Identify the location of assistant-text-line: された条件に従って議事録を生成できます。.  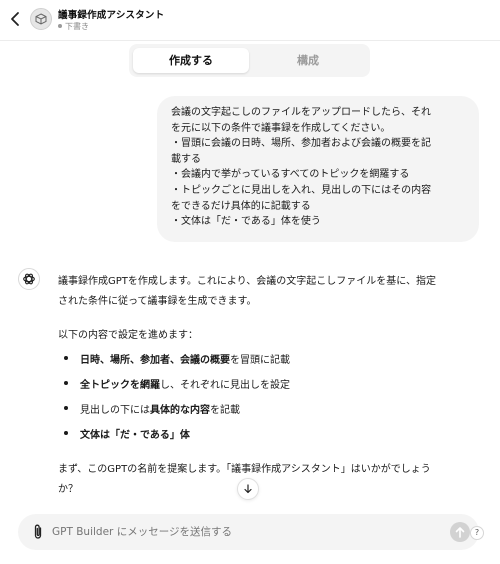
(157, 301).